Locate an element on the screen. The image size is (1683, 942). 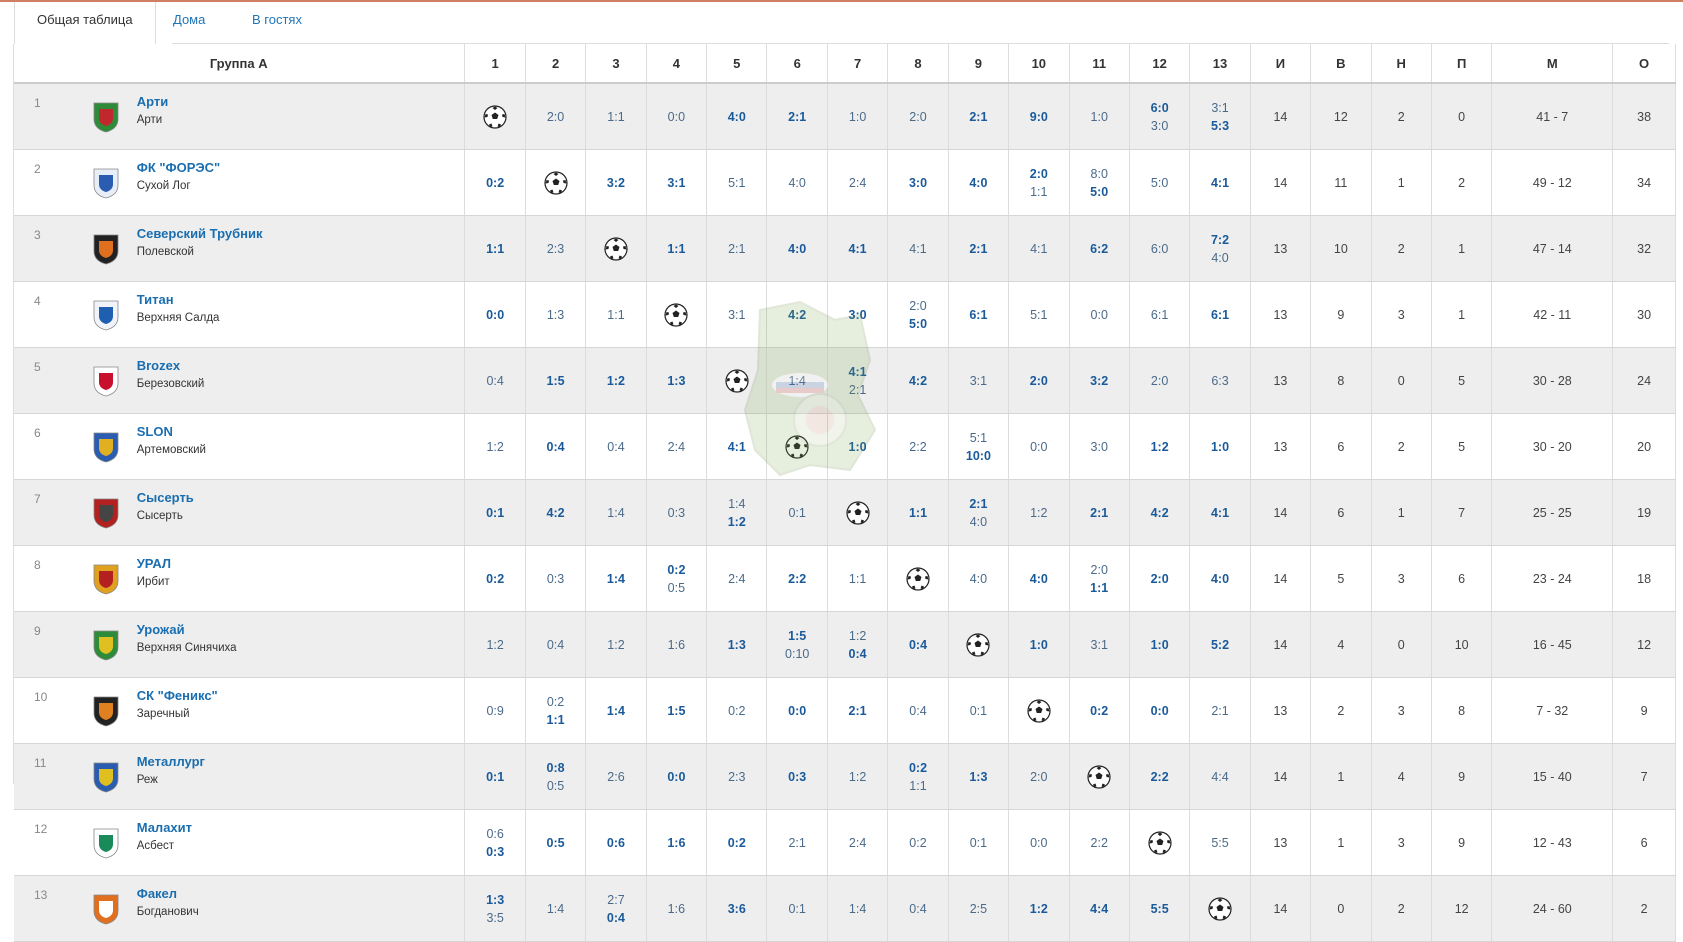
tab-home: Дома is located at coordinates (189, 23).